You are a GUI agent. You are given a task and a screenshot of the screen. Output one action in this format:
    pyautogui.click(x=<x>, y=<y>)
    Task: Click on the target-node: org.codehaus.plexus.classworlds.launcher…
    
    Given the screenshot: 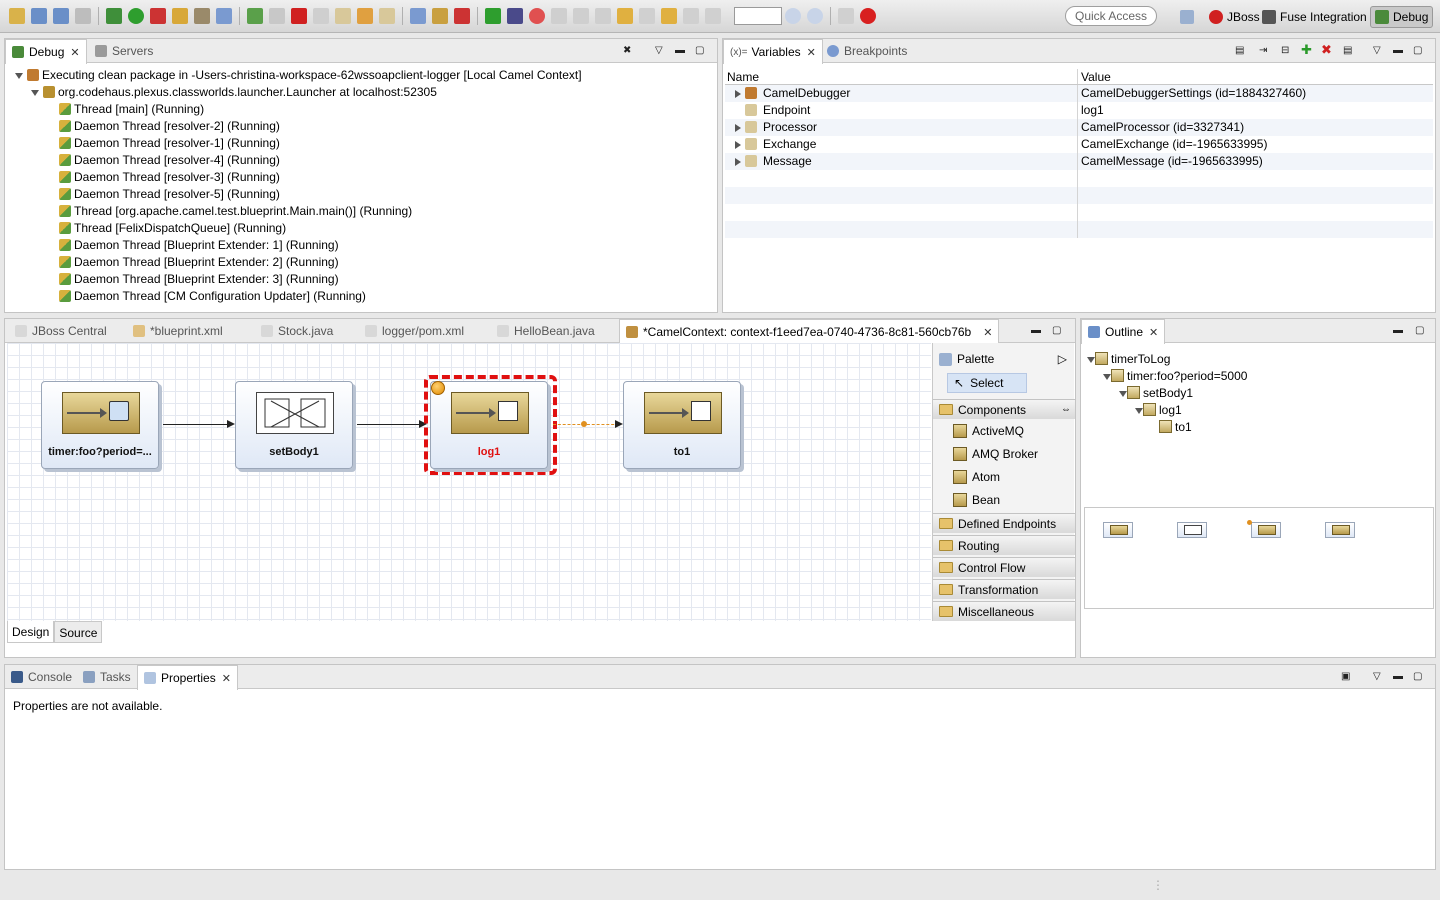 What is the action you would take?
    pyautogui.click(x=240, y=92)
    